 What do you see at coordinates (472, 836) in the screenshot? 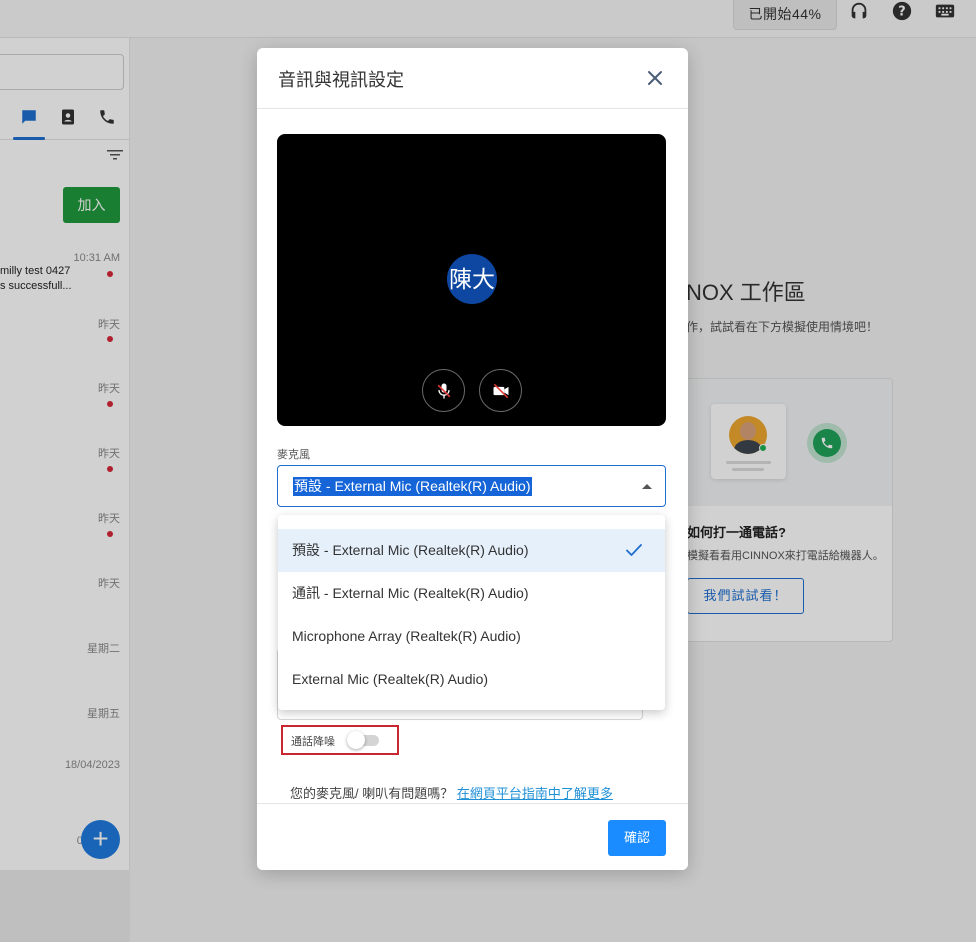
I see `dialog-footer: 確認` at bounding box center [472, 836].